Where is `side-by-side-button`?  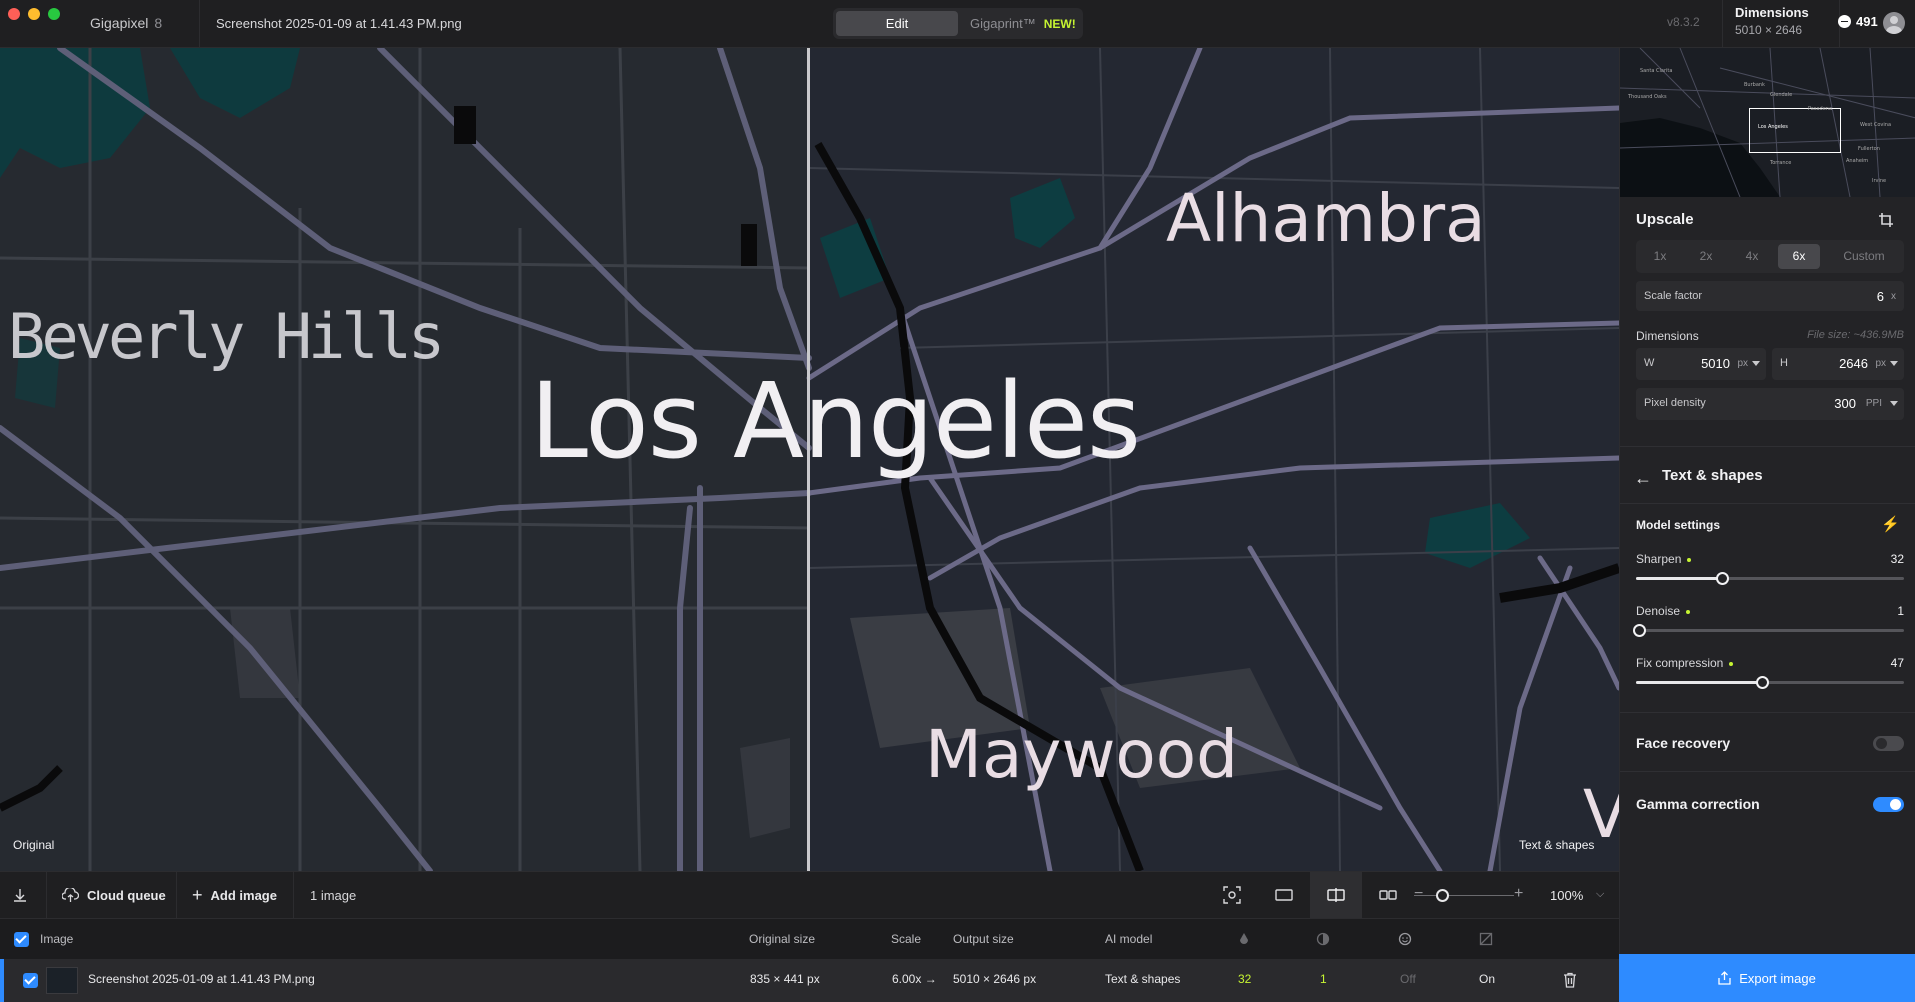 side-by-side-button is located at coordinates (1388, 895).